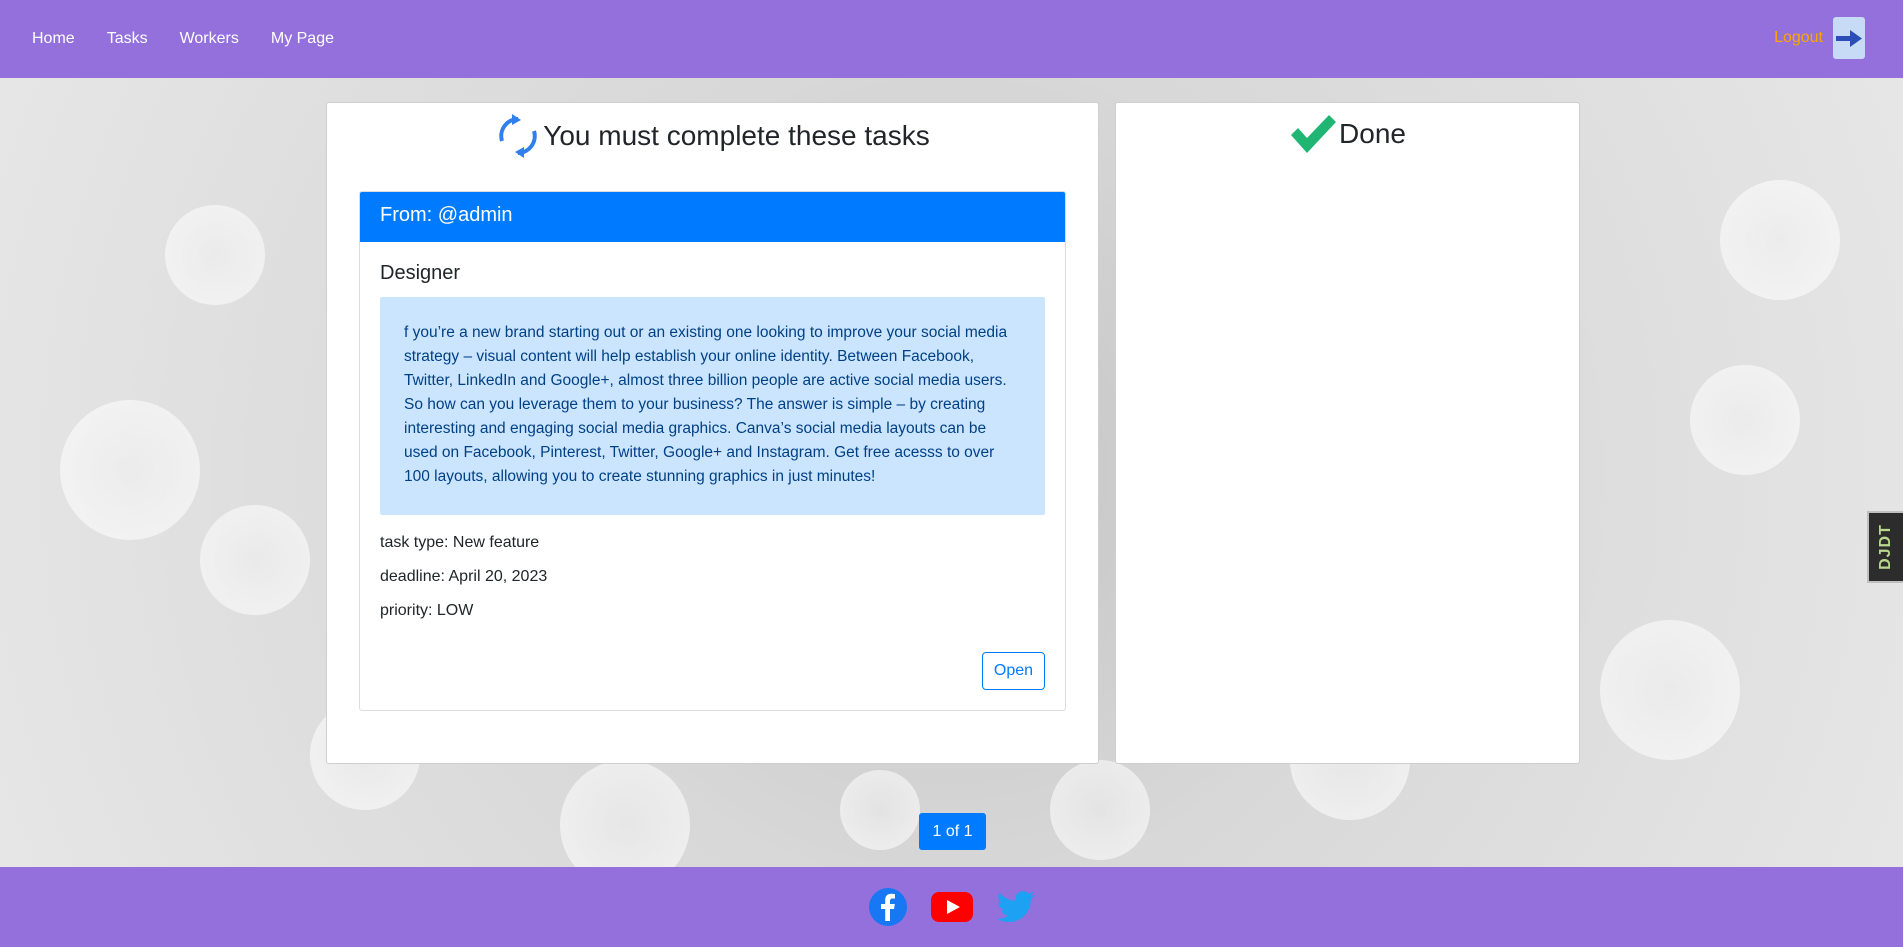 Image resolution: width=1903 pixels, height=947 pixels. I want to click on done-panel-heading: Done, so click(1372, 133).